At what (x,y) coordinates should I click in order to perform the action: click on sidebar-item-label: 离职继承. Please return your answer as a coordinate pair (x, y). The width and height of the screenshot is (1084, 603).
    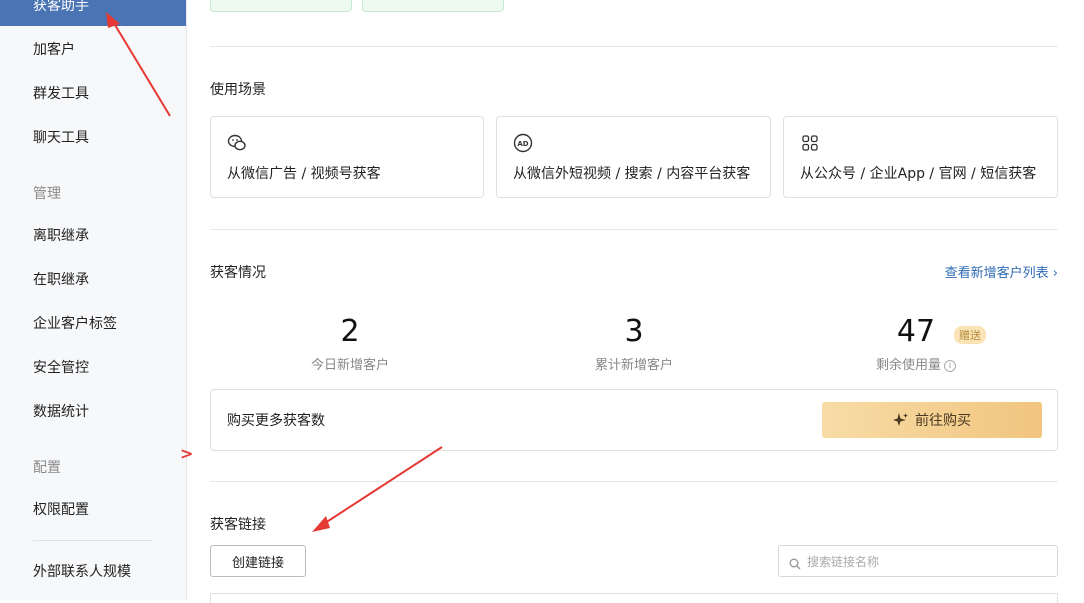
    Looking at the image, I should click on (61, 236).